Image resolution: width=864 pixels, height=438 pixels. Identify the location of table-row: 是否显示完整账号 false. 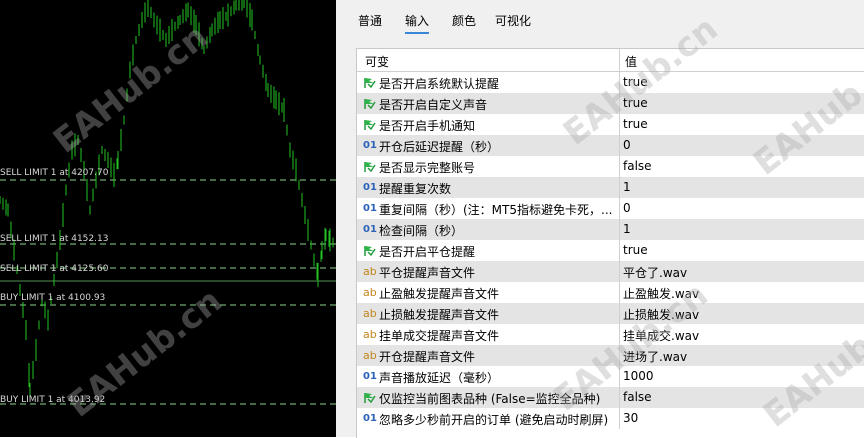
(610, 166).